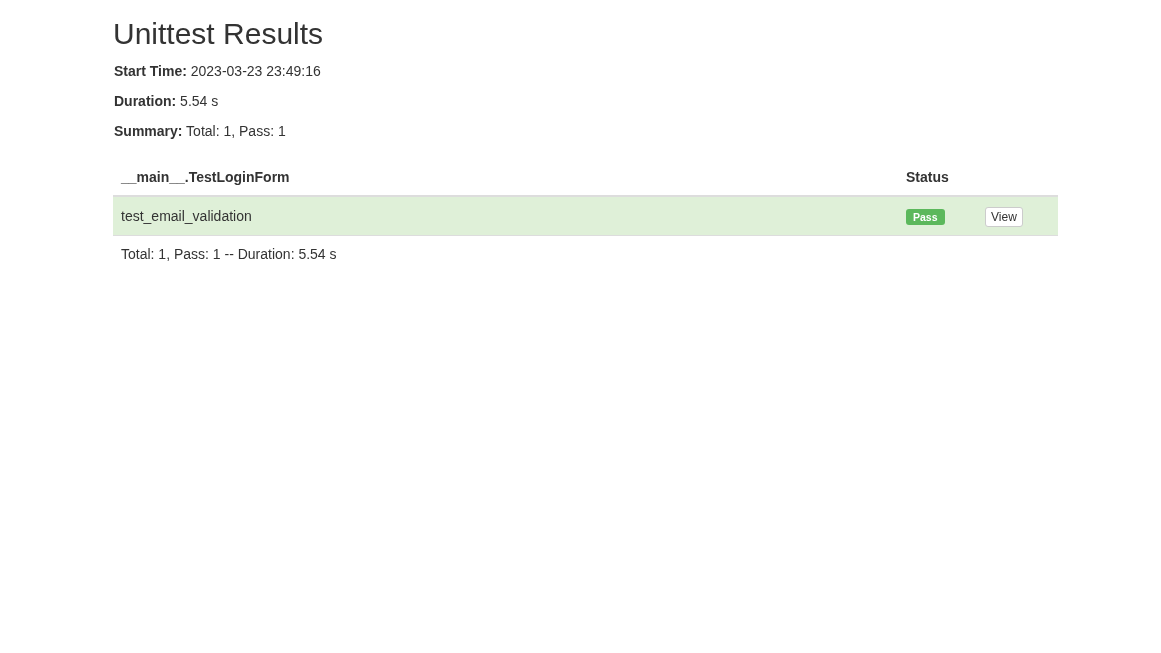  Describe the element at coordinates (167, 101) in the screenshot. I see `info-line: Duration: 5.54 s` at that location.